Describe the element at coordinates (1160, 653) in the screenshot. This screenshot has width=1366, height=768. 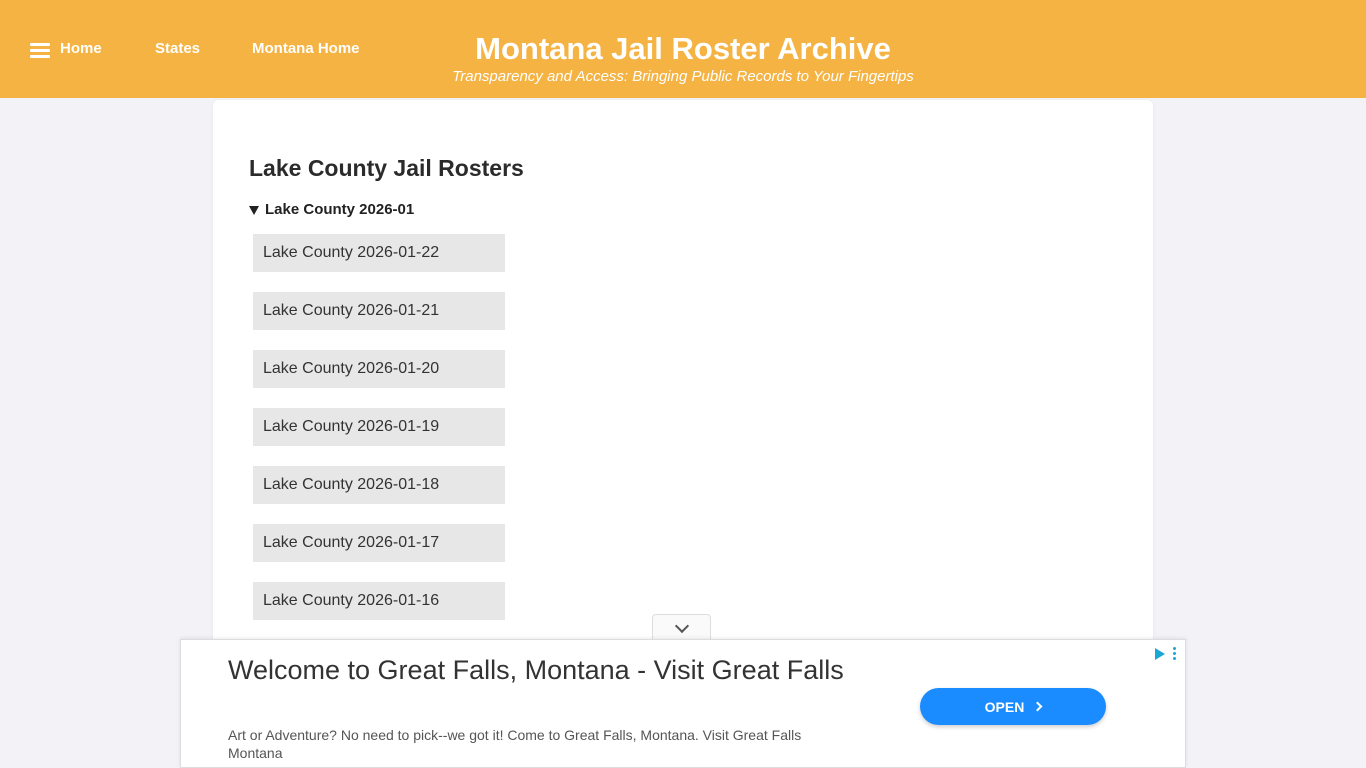
I see `adchoices-icon` at that location.